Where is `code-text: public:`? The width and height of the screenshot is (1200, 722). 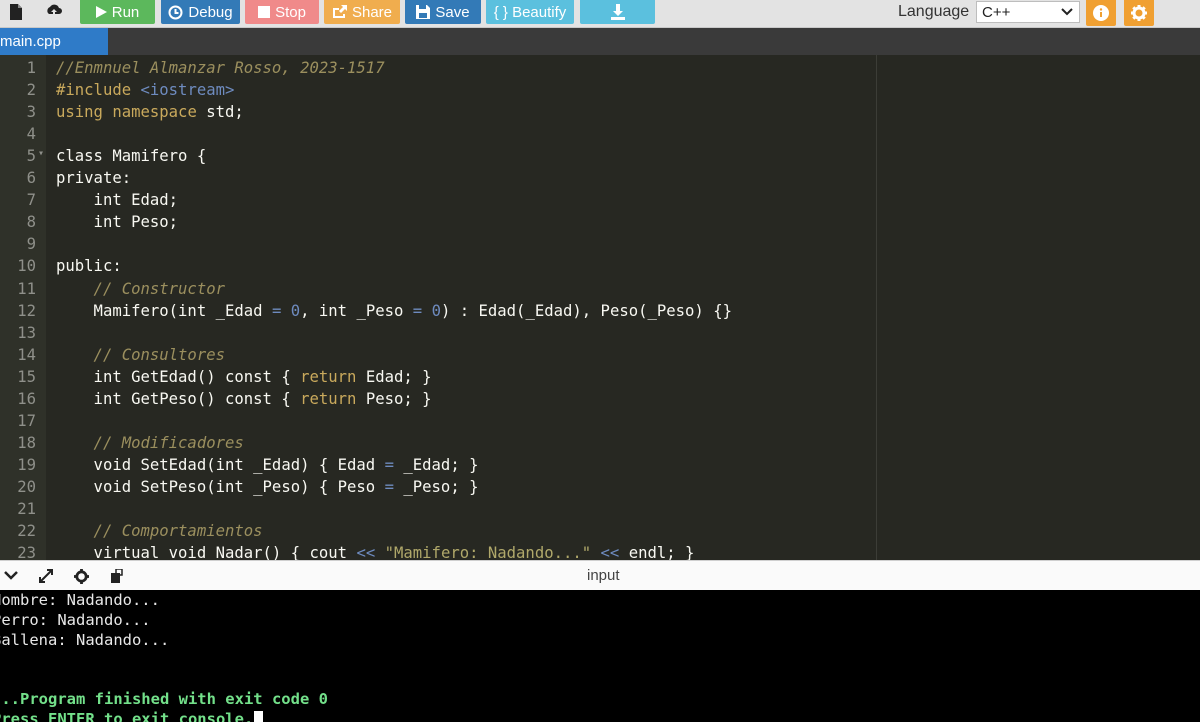
code-text: public: is located at coordinates (89, 266).